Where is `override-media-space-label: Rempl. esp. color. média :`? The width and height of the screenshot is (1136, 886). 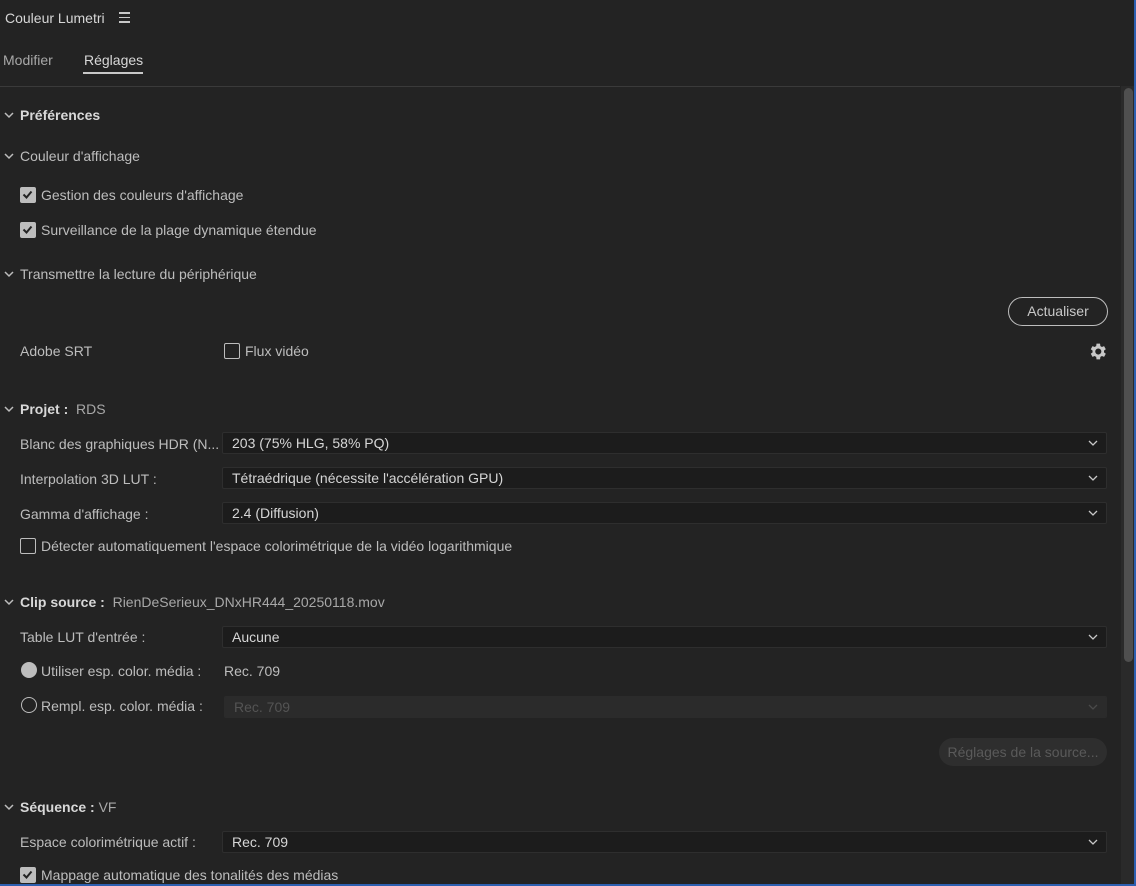 override-media-space-label: Rempl. esp. color. média : is located at coordinates (122, 706).